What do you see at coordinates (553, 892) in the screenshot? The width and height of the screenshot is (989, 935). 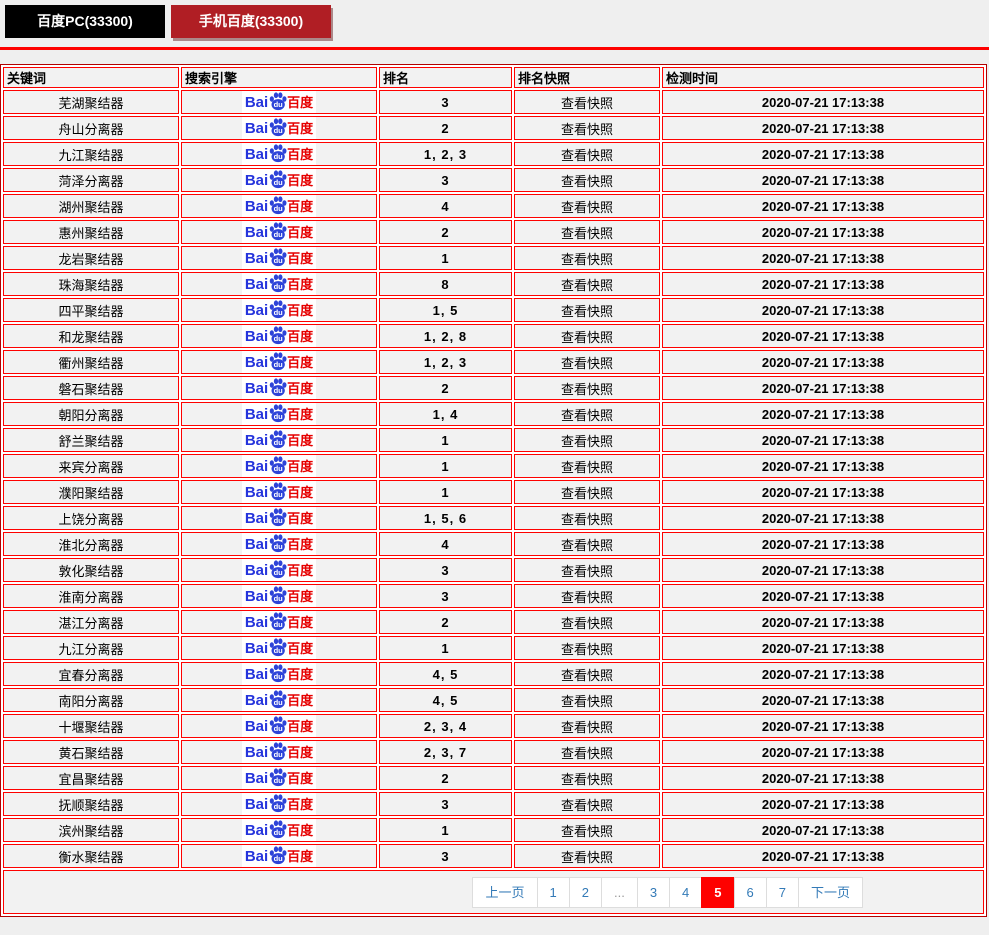 I see `page-button-1: 1` at bounding box center [553, 892].